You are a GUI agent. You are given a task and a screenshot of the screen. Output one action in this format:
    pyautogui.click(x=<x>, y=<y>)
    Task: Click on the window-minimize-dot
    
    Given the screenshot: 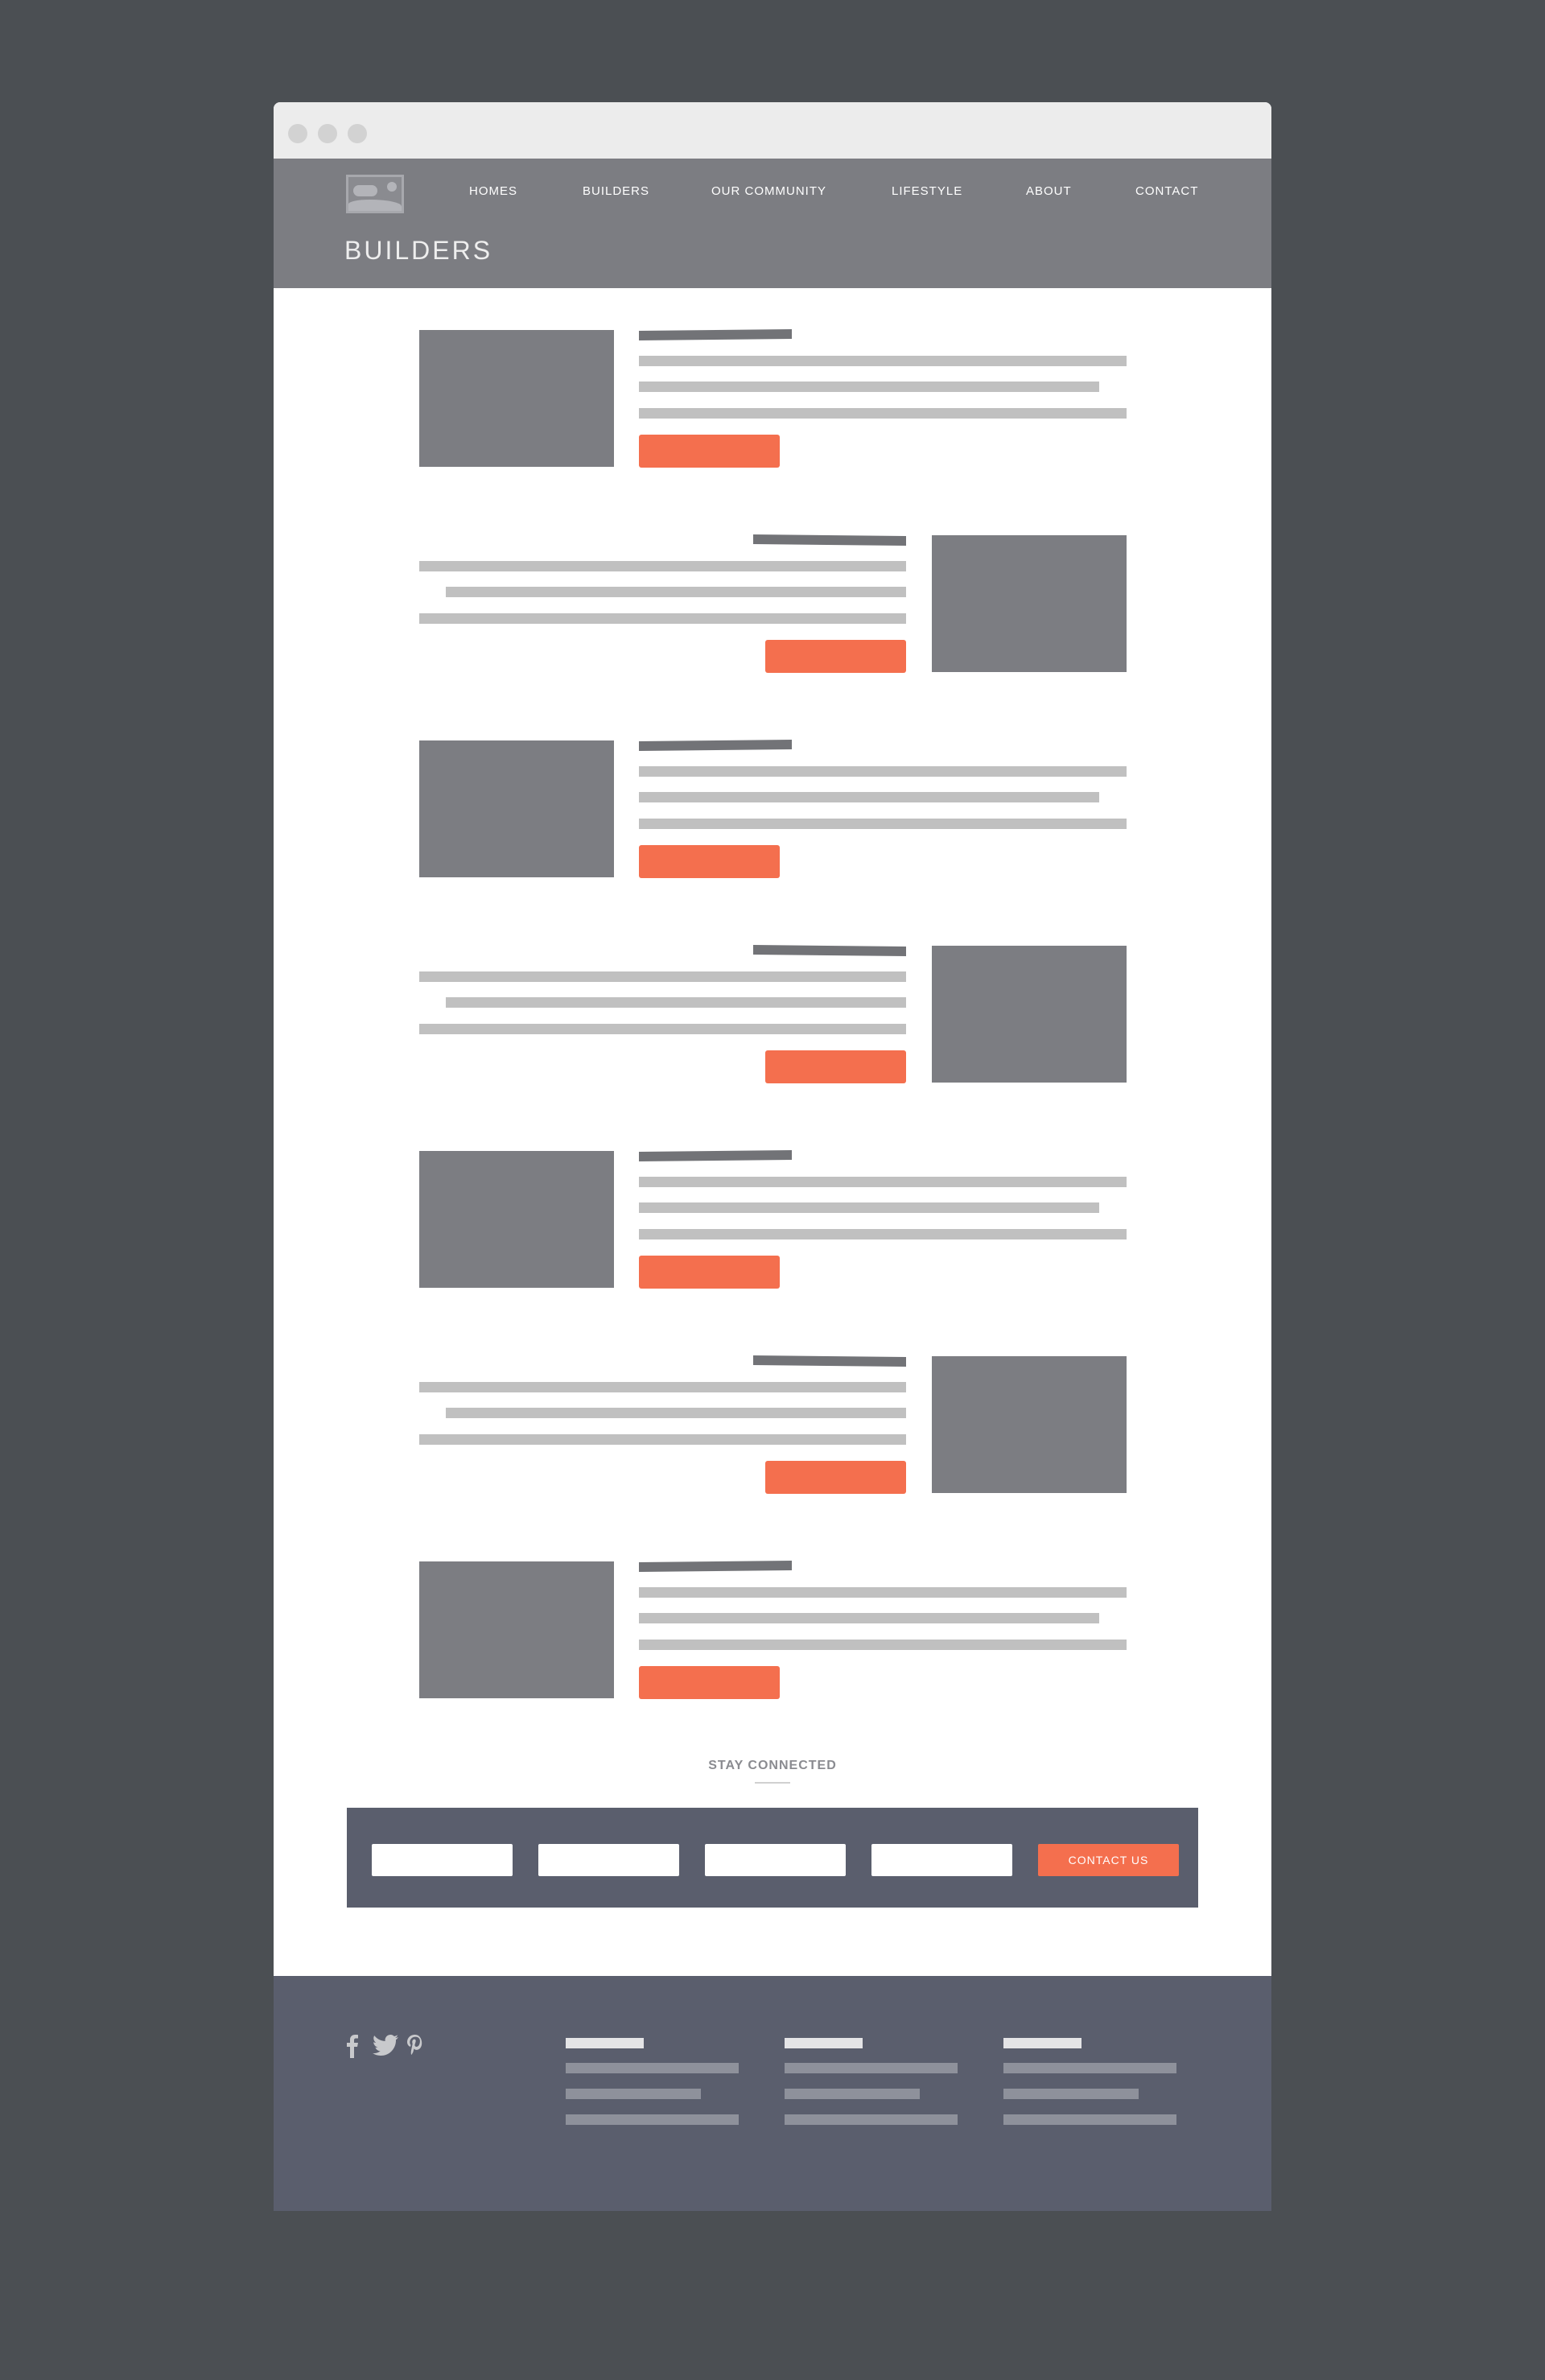 What is the action you would take?
    pyautogui.click(x=327, y=133)
    